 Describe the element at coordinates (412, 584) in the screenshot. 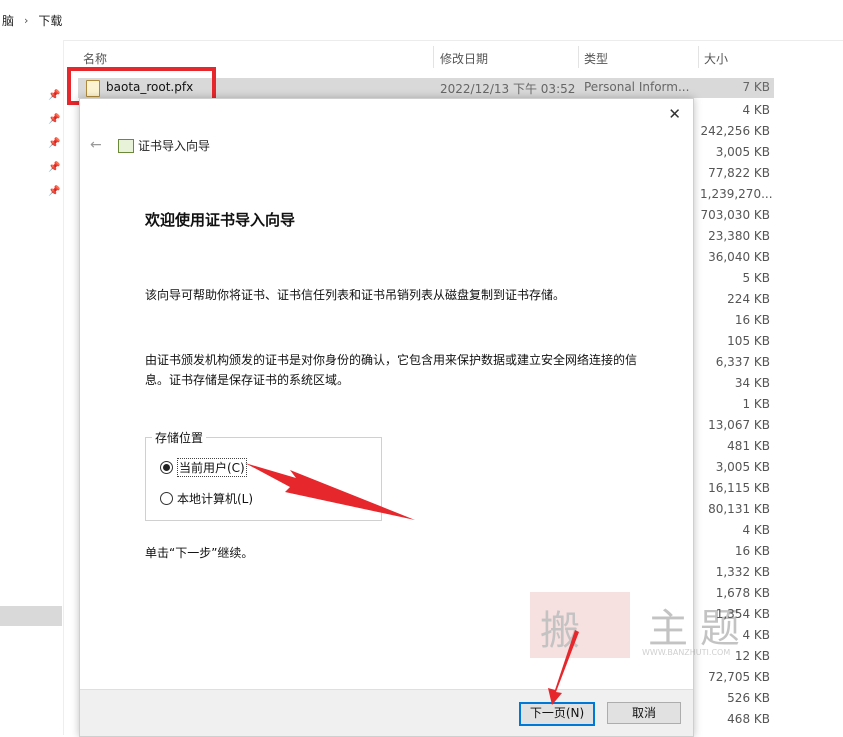

I see `annotation-arrows` at that location.